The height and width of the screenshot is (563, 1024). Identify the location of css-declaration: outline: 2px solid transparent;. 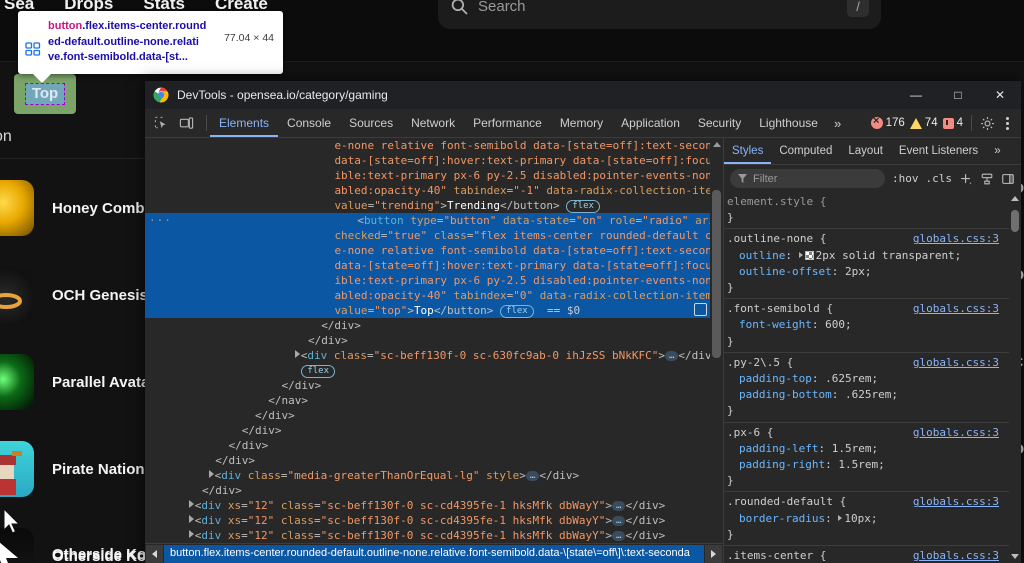
(874, 256).